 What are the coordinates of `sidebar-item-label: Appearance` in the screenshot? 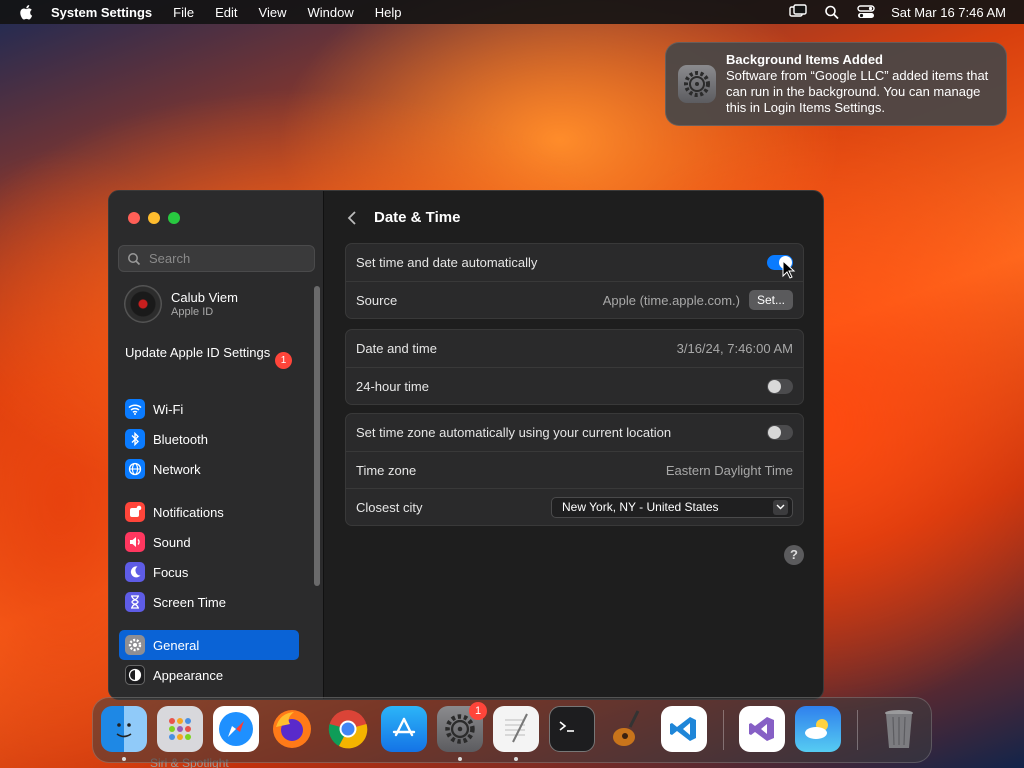 It's located at (188, 675).